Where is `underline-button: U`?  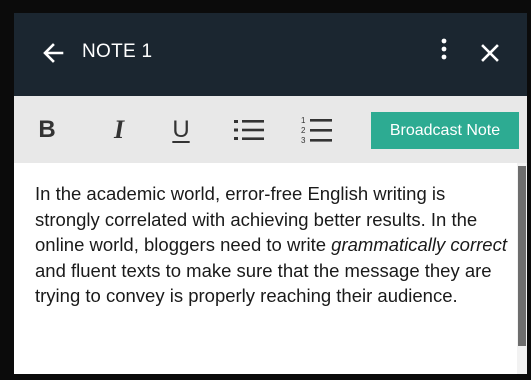 underline-button: U is located at coordinates (181, 130).